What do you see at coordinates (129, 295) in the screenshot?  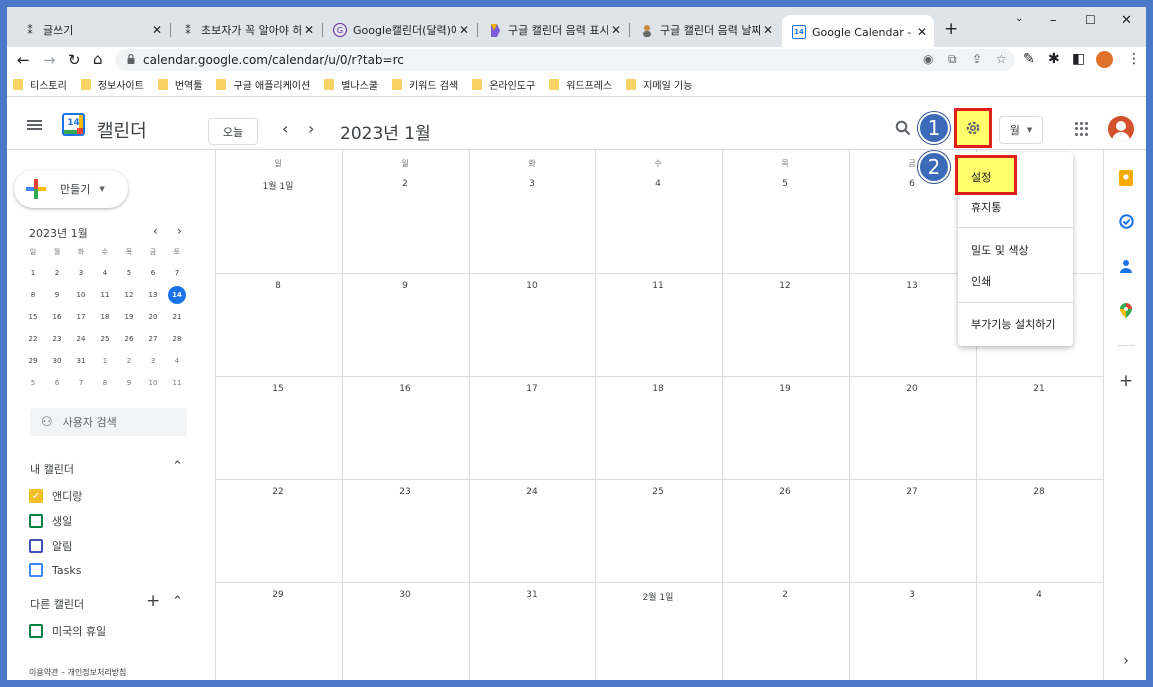 I see `mini-day: 12` at bounding box center [129, 295].